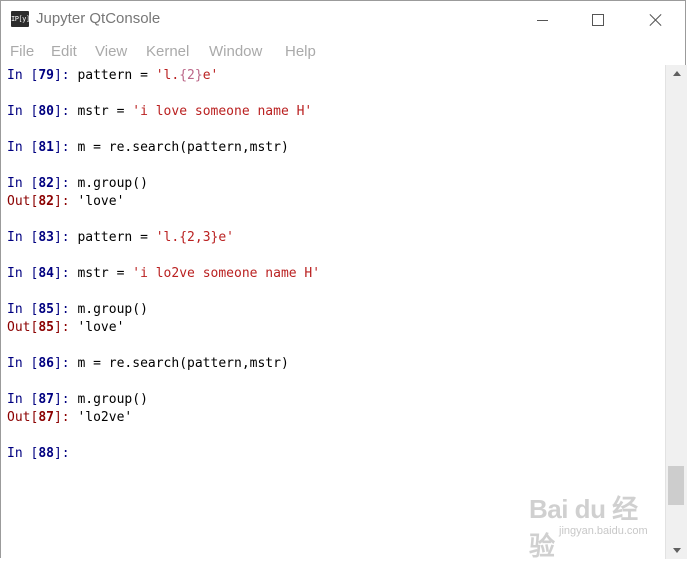 Image resolution: width=687 pixels, height=563 pixels. Describe the element at coordinates (222, 111) in the screenshot. I see `code-segment: 'i love someone name H'` at that location.